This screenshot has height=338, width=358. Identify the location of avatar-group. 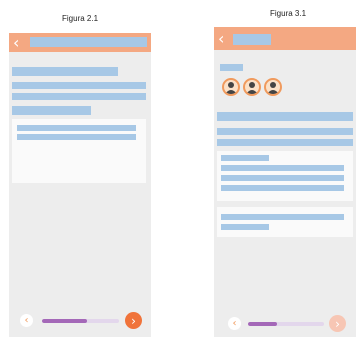
(257, 87).